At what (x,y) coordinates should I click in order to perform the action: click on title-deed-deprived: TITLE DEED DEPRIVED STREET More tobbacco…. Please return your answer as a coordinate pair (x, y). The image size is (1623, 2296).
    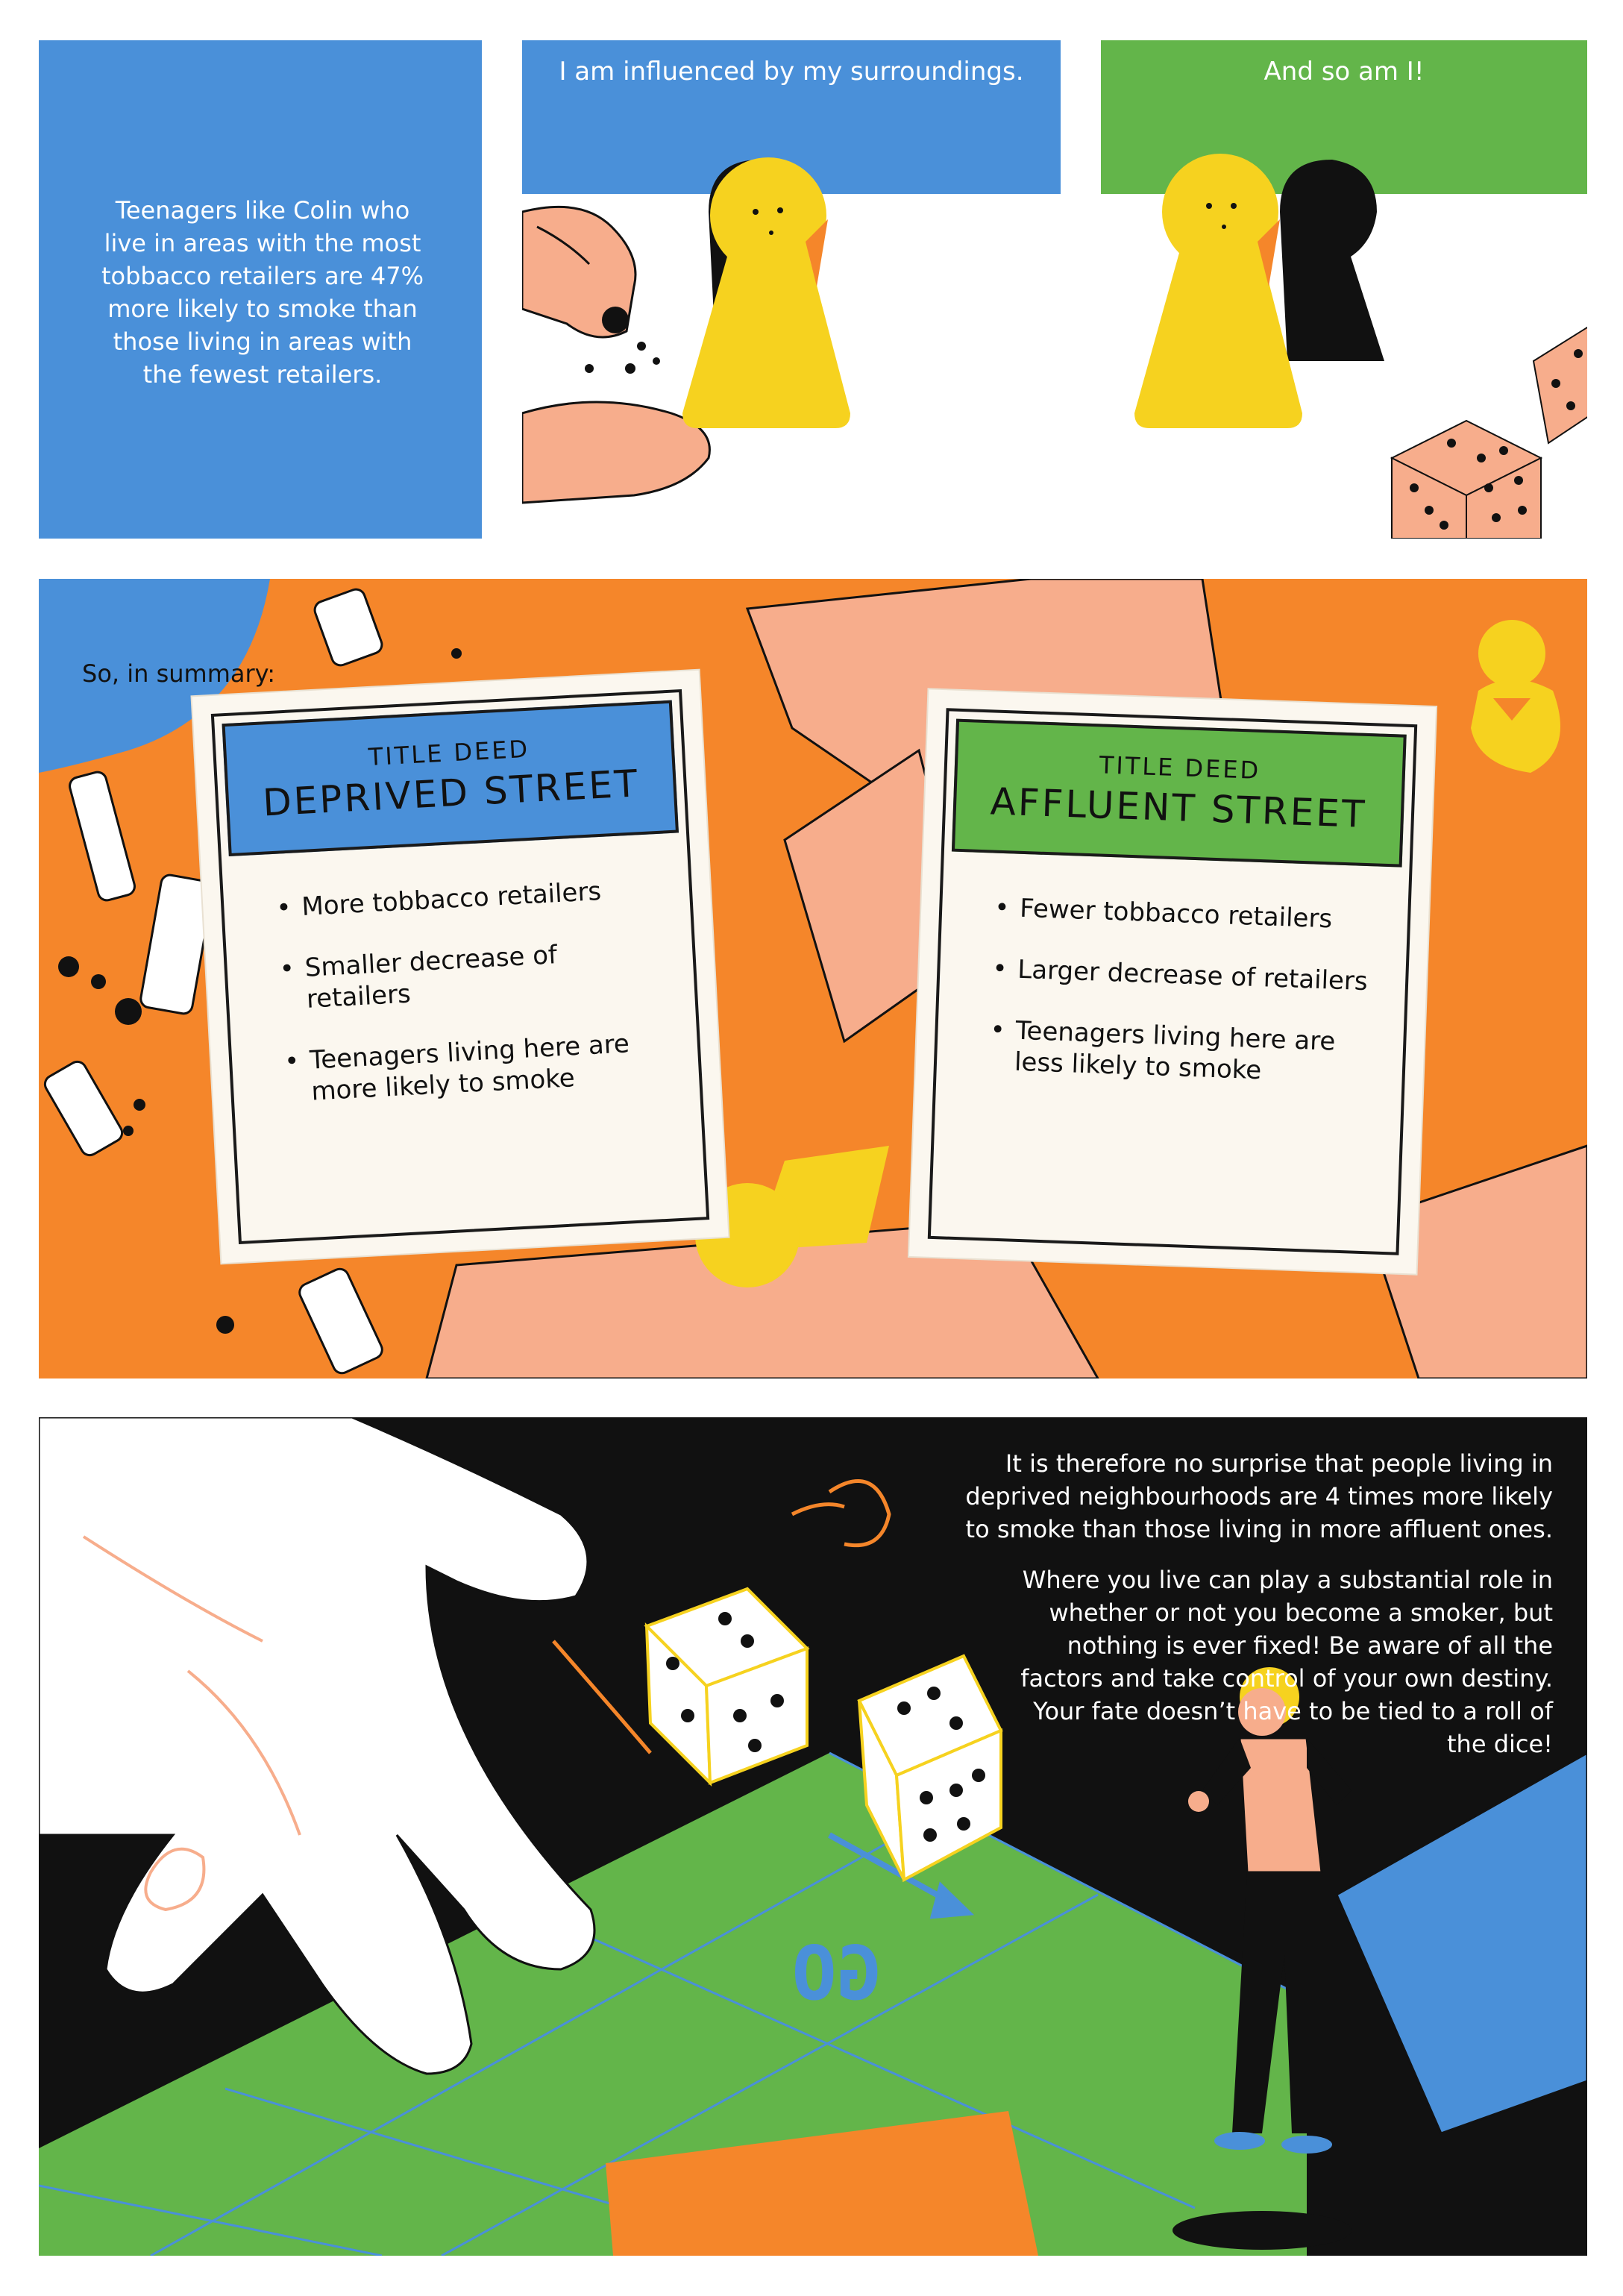
    Looking at the image, I should click on (460, 967).